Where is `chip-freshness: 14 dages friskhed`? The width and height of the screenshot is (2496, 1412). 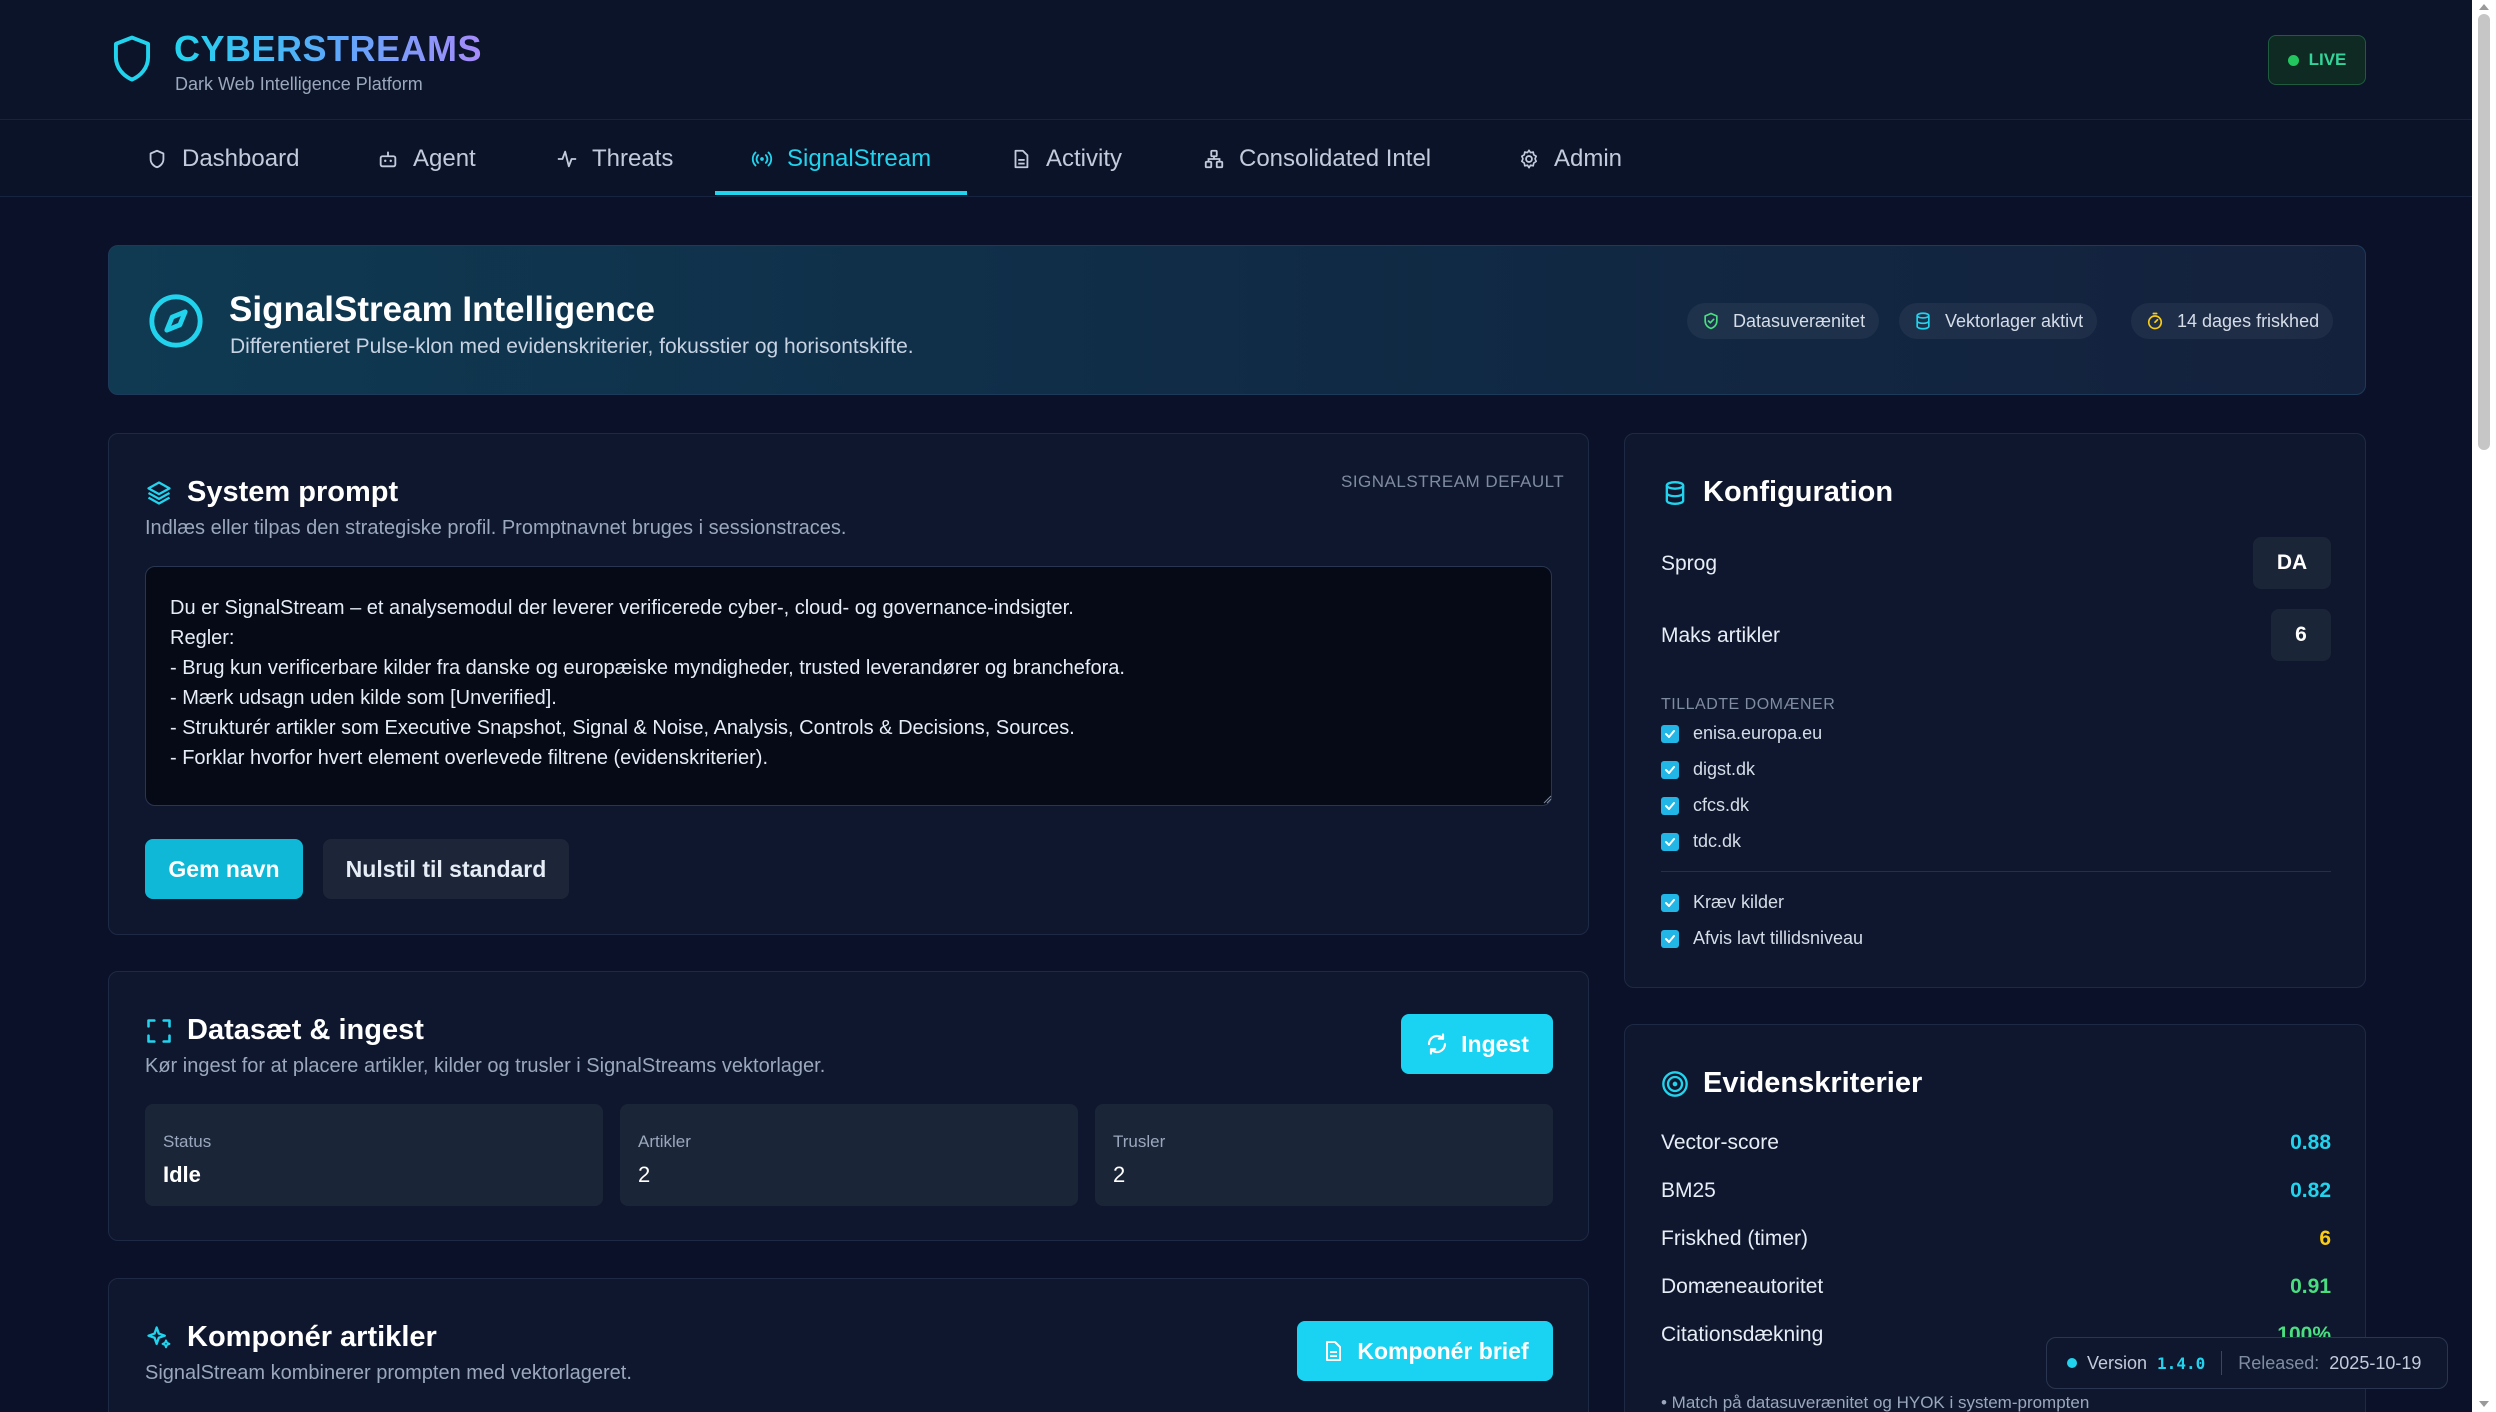 chip-freshness: 14 dages friskhed is located at coordinates (2232, 321).